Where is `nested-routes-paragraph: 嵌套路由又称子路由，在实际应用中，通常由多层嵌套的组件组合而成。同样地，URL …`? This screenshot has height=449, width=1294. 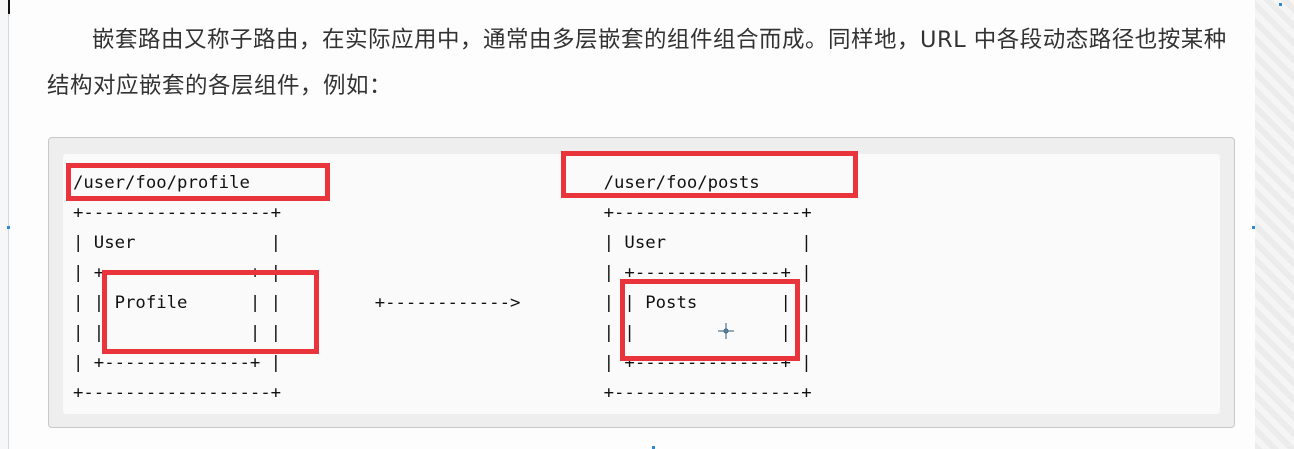
nested-routes-paragraph: 嵌套路由又称子路由，在实际应用中，通常由多层嵌套的组件组合而成。同样地，URL … is located at coordinates (637, 63).